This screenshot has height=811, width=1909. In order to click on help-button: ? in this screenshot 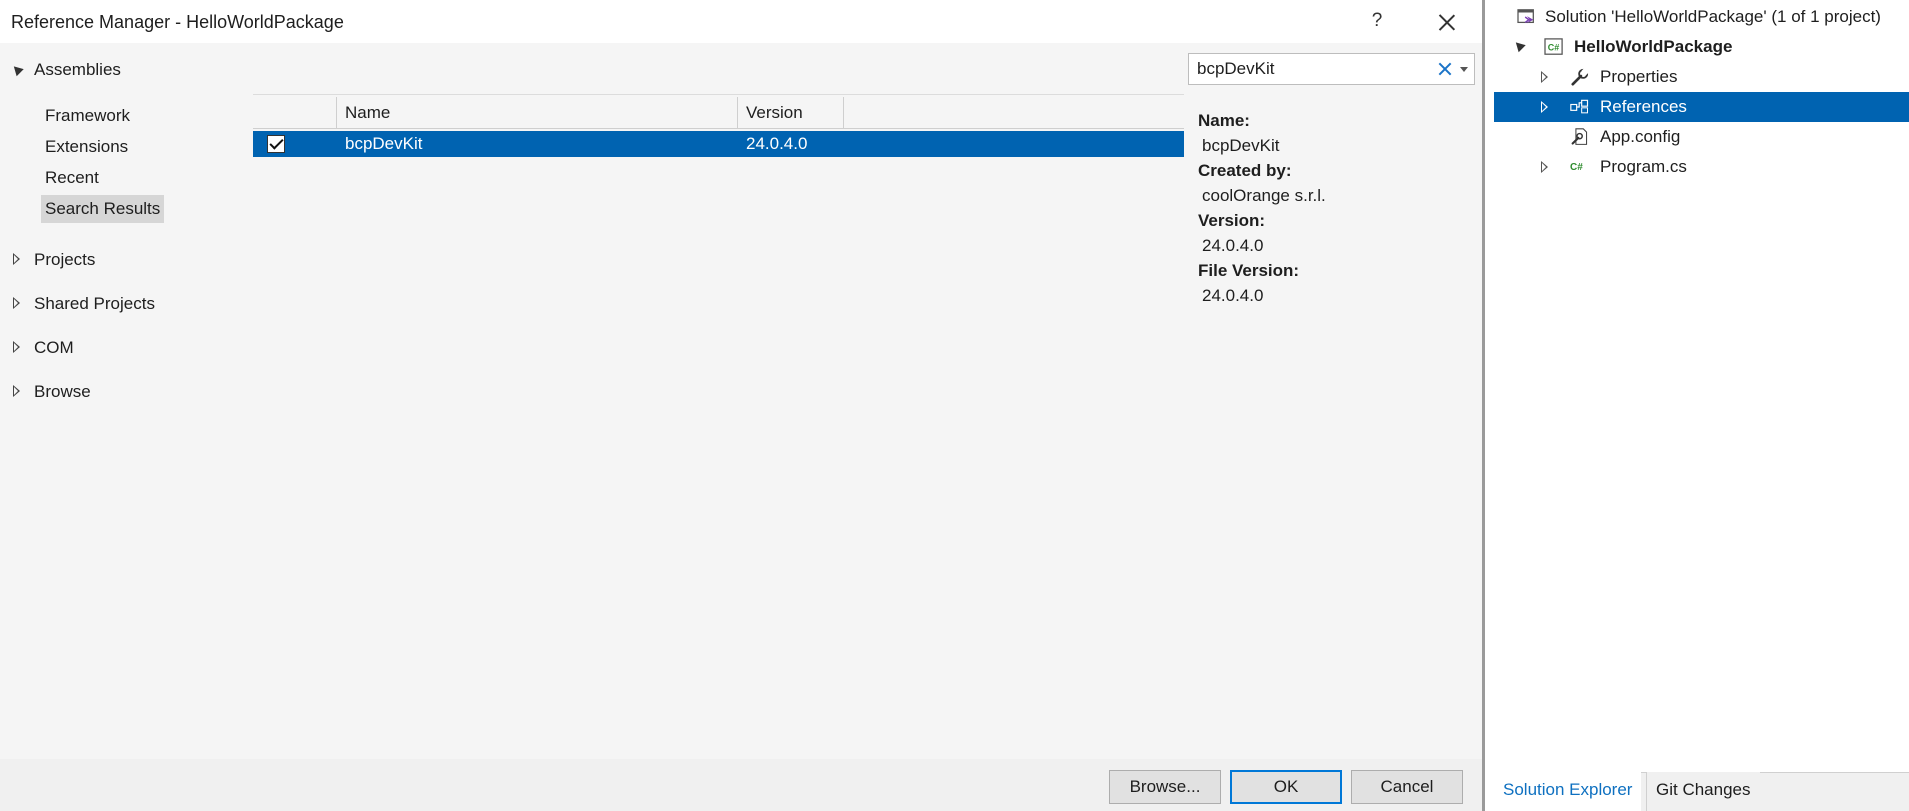, I will do `click(1377, 21)`.